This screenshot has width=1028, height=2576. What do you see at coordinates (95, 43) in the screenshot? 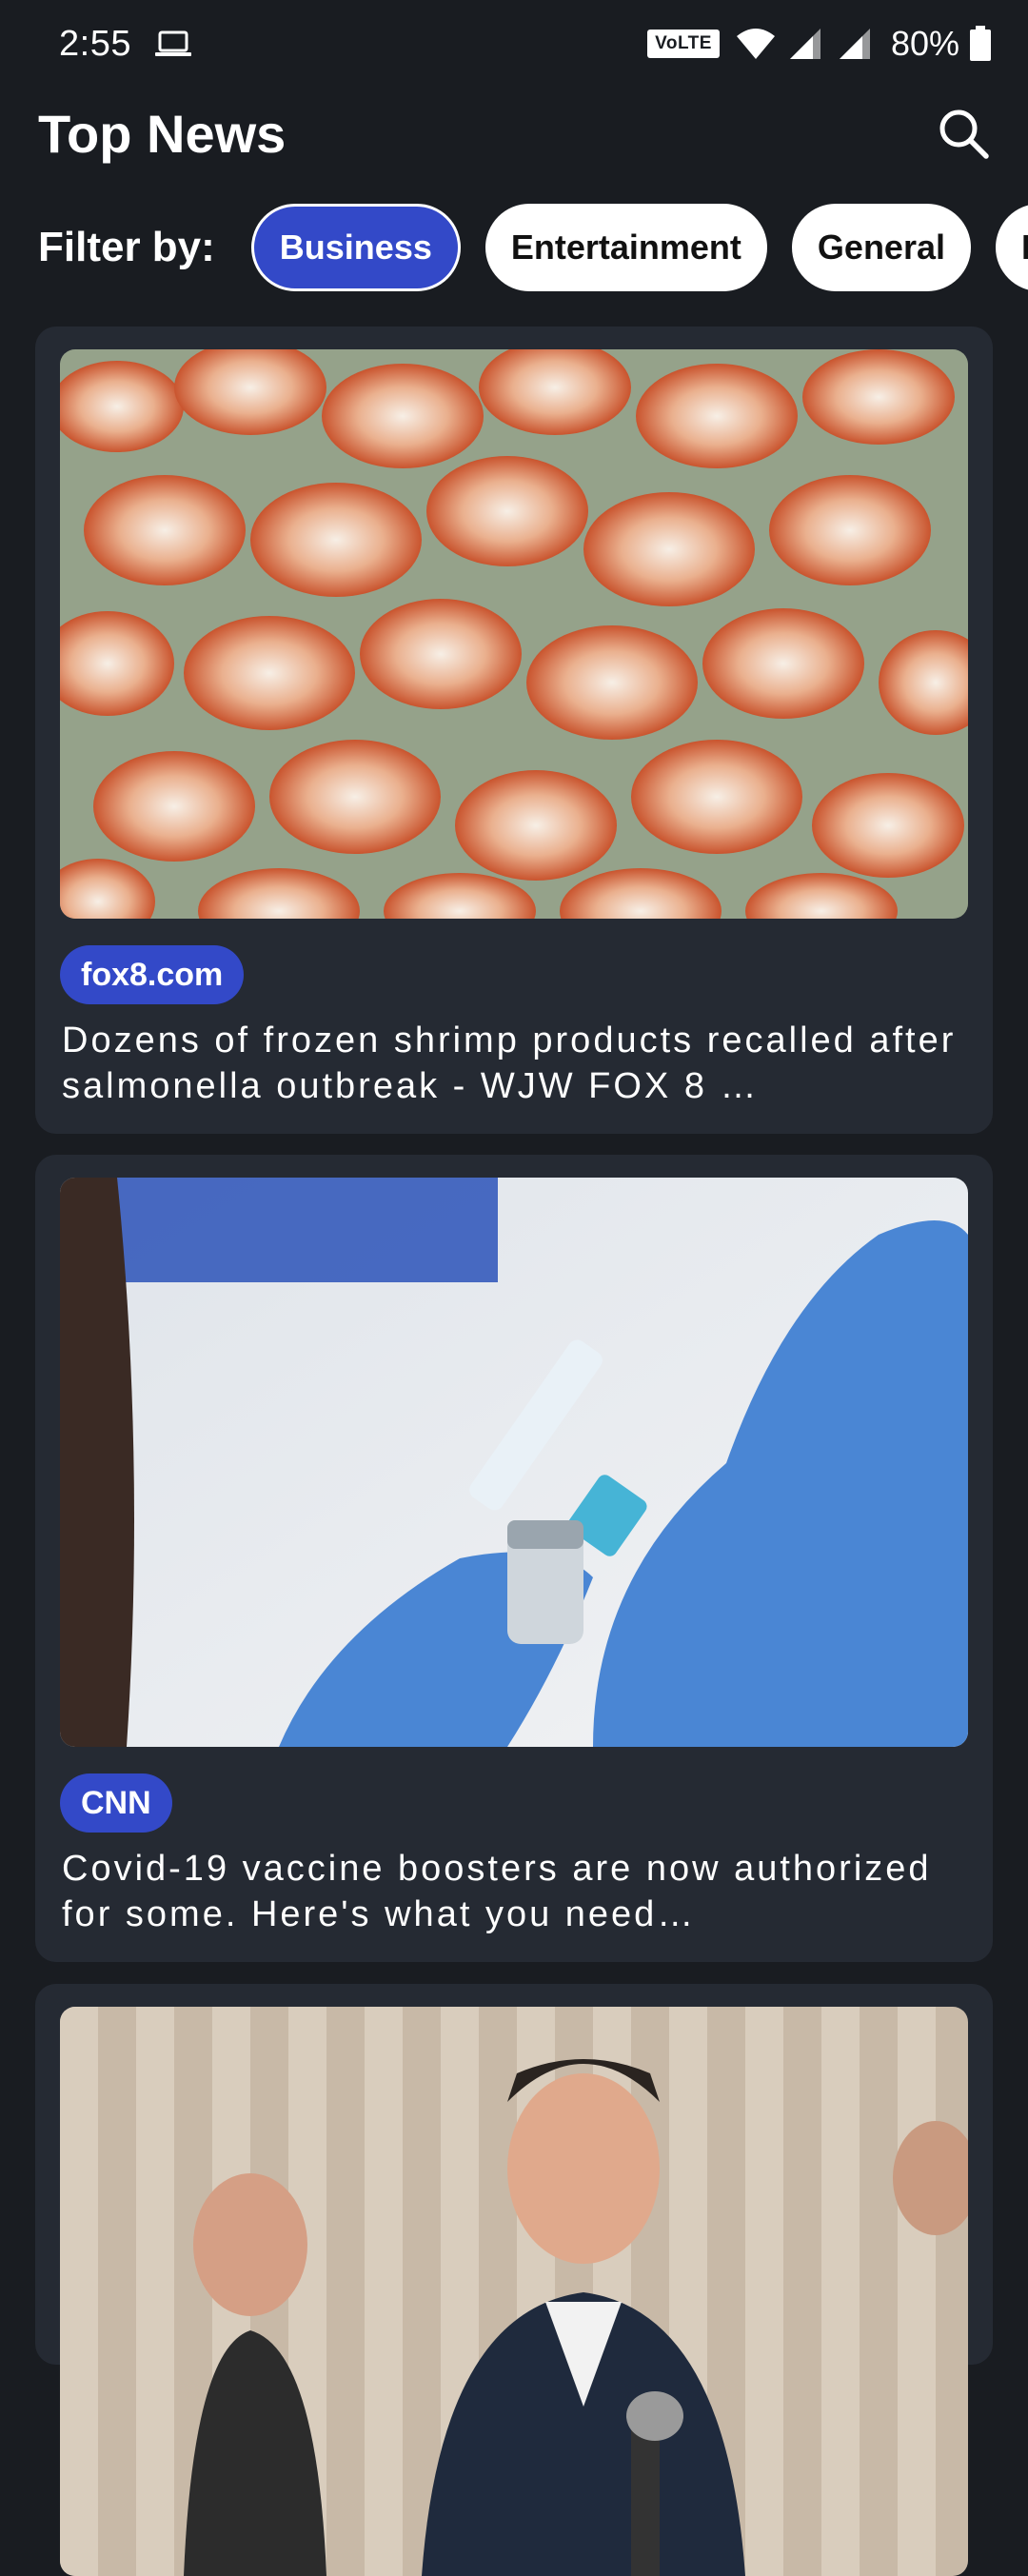
I see `status-time: 2:55` at bounding box center [95, 43].